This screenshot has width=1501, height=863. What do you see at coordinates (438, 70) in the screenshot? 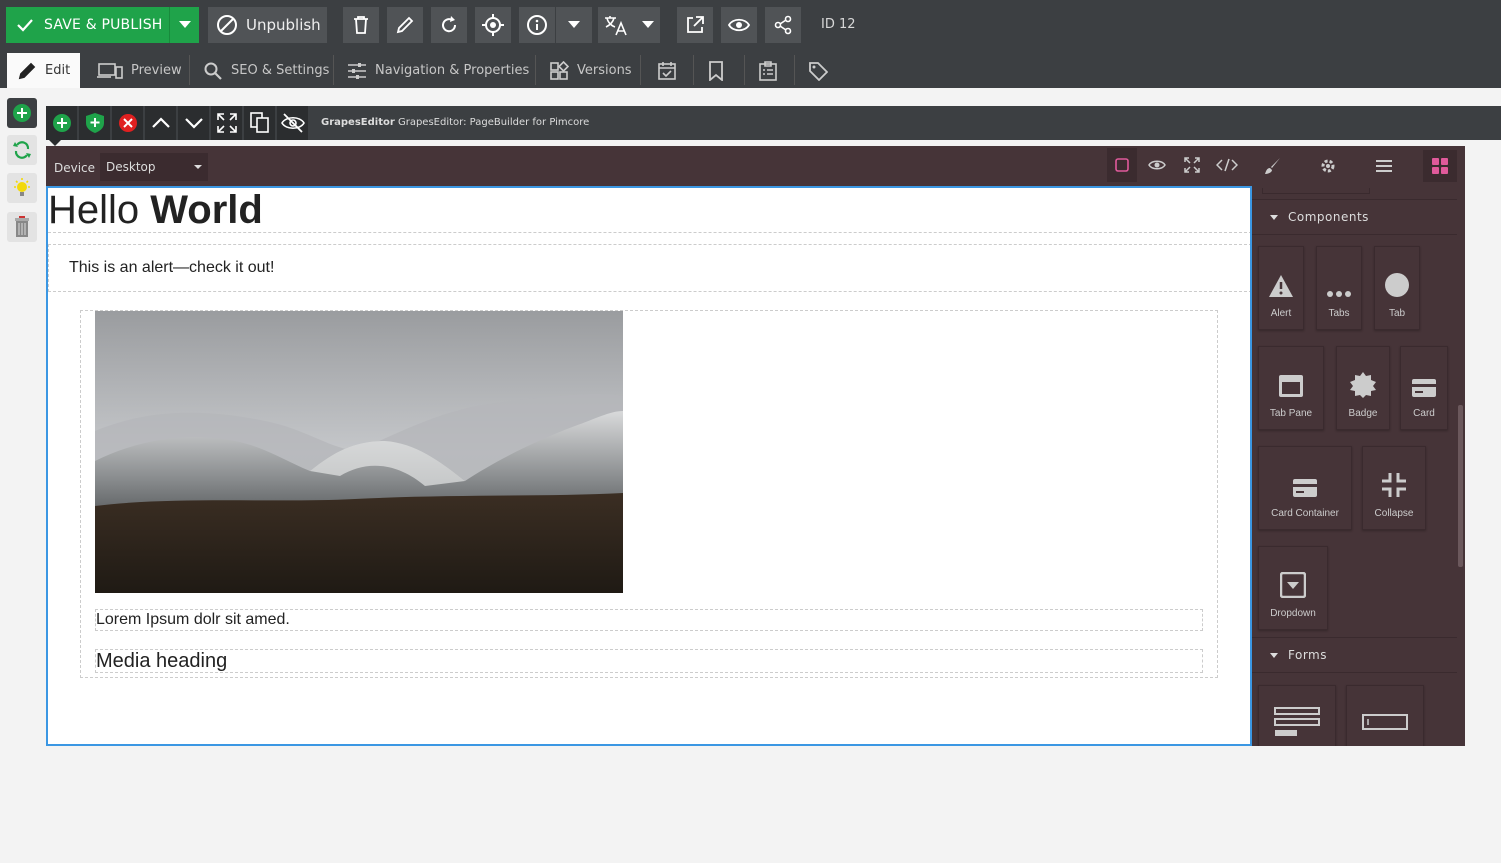
I see `tab-navigation-properties: Navigation & Properties` at bounding box center [438, 70].